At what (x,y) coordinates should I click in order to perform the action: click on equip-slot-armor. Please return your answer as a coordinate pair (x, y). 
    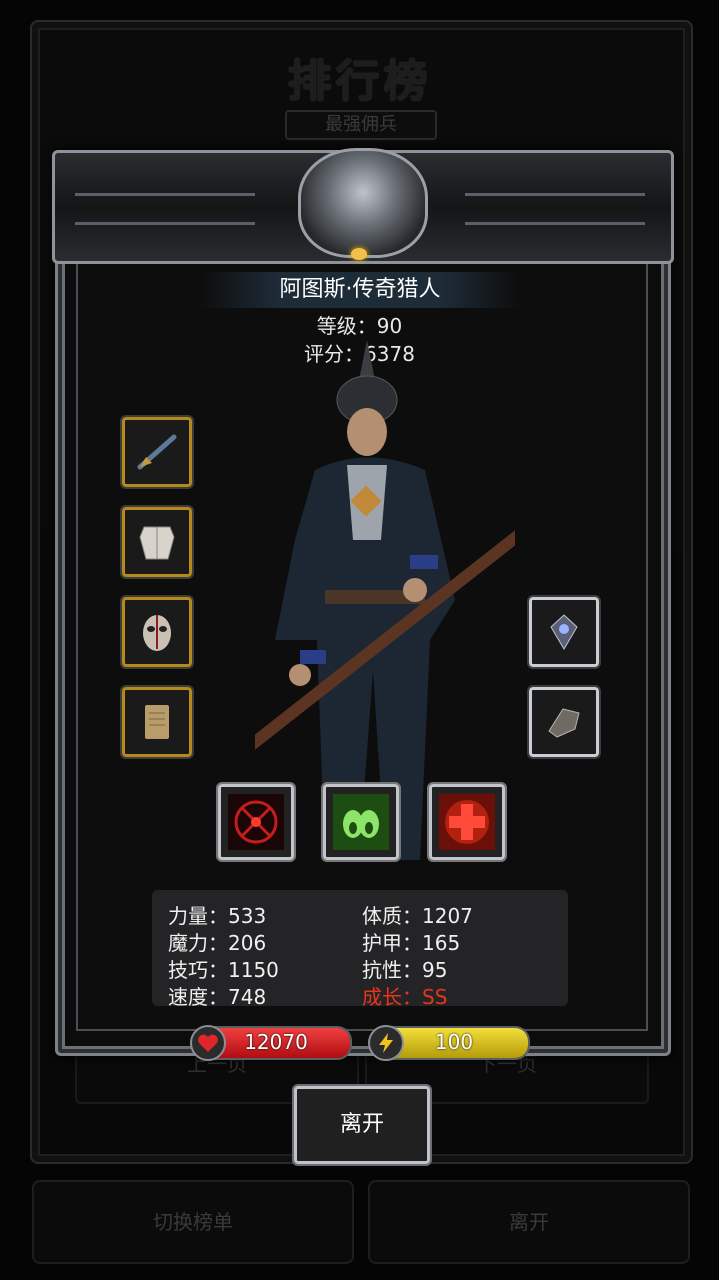
    Looking at the image, I should click on (157, 542).